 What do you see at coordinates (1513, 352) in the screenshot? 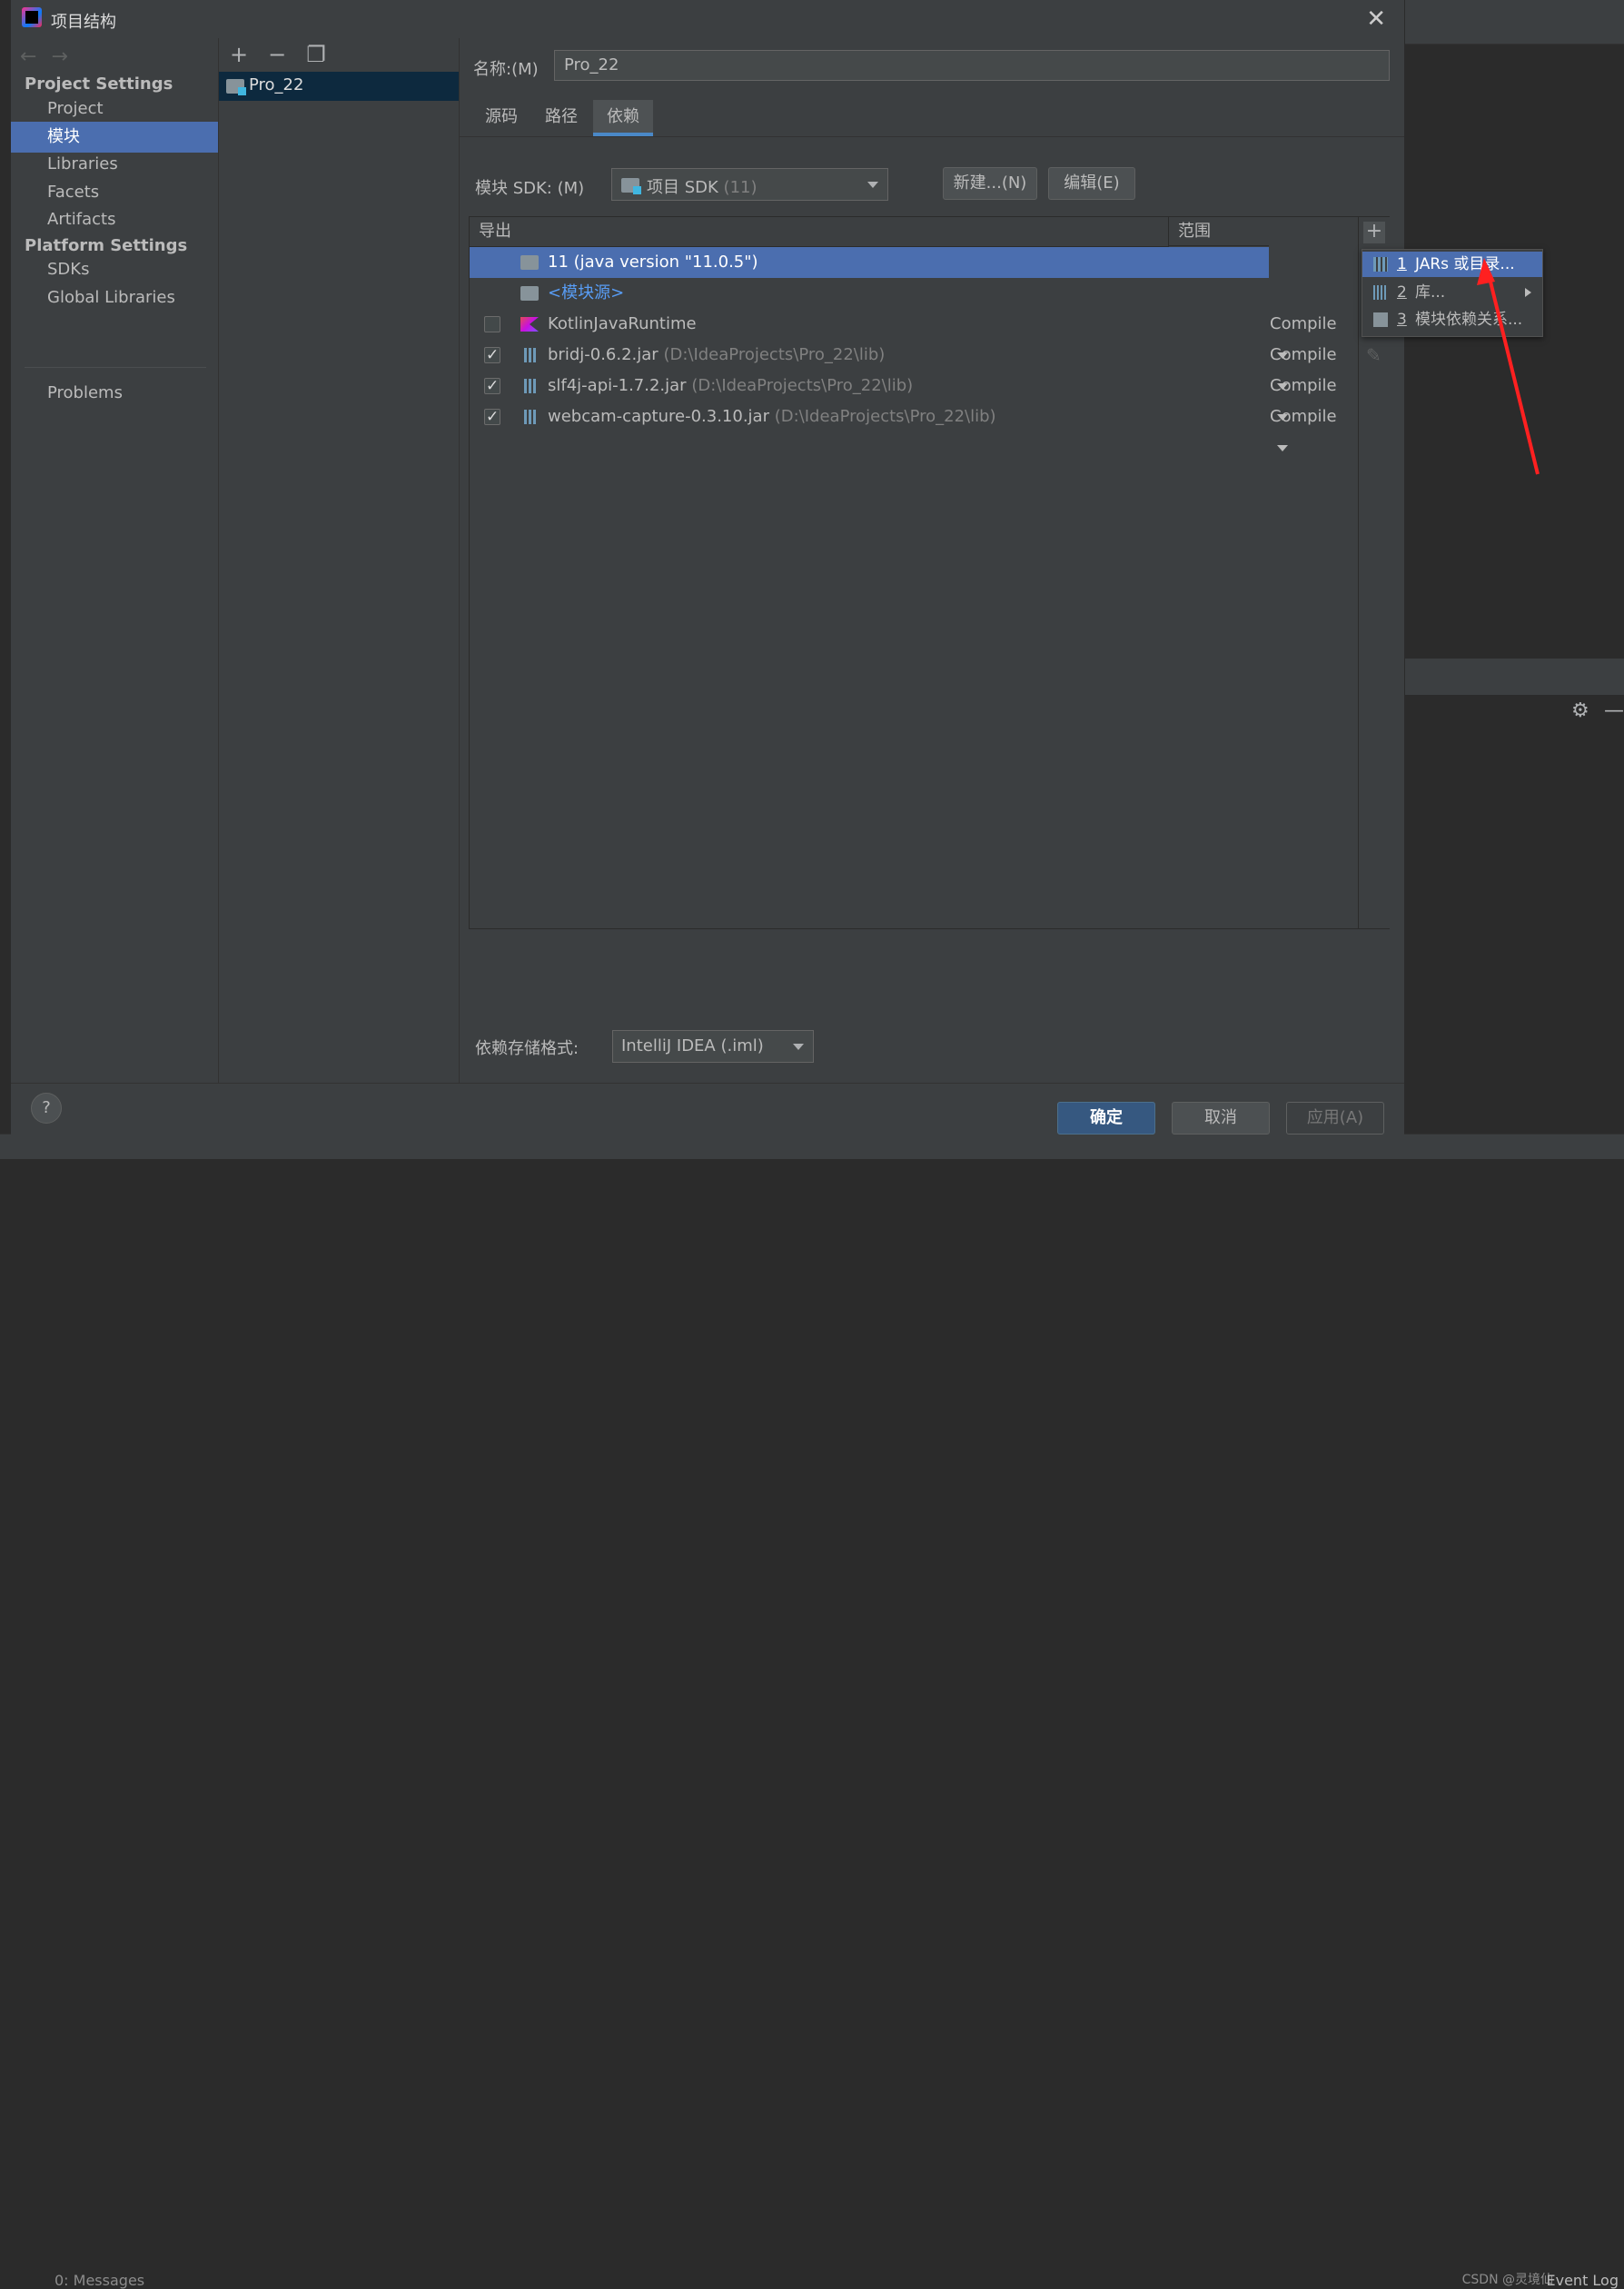
I see `ide-editor-area` at bounding box center [1513, 352].